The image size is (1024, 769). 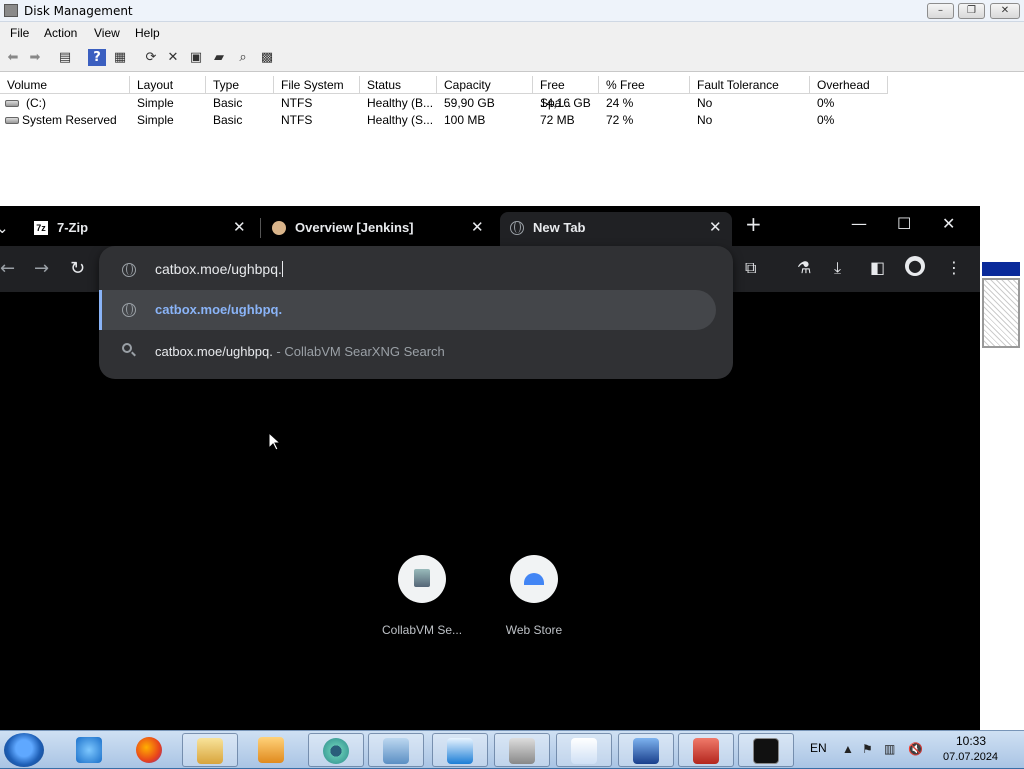 What do you see at coordinates (7, 268) in the screenshot?
I see `back-icon: ←` at bounding box center [7, 268].